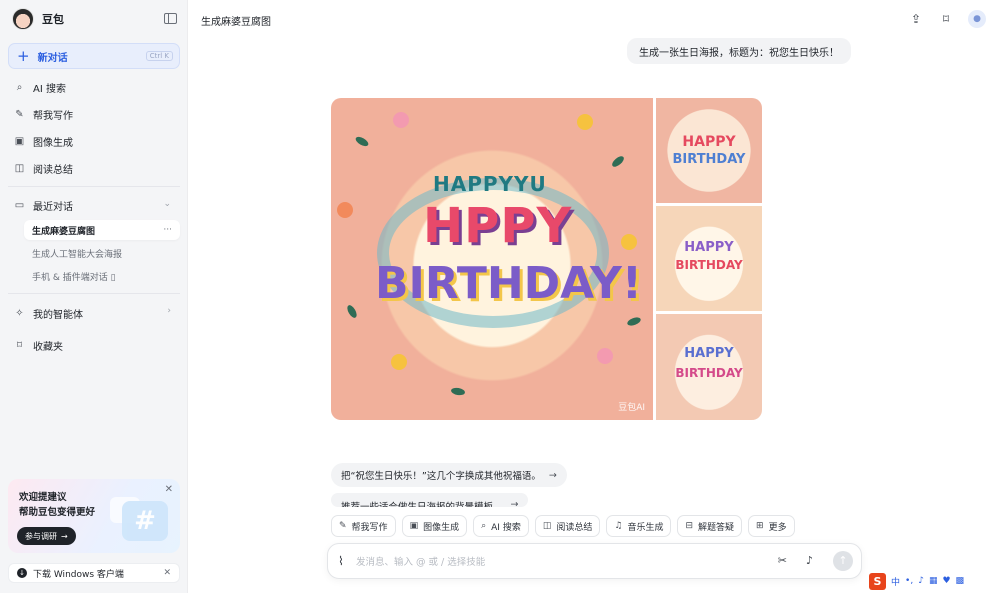 The width and height of the screenshot is (1000, 593). What do you see at coordinates (895, 581) in the screenshot?
I see `ime-lang: 中` at bounding box center [895, 581].